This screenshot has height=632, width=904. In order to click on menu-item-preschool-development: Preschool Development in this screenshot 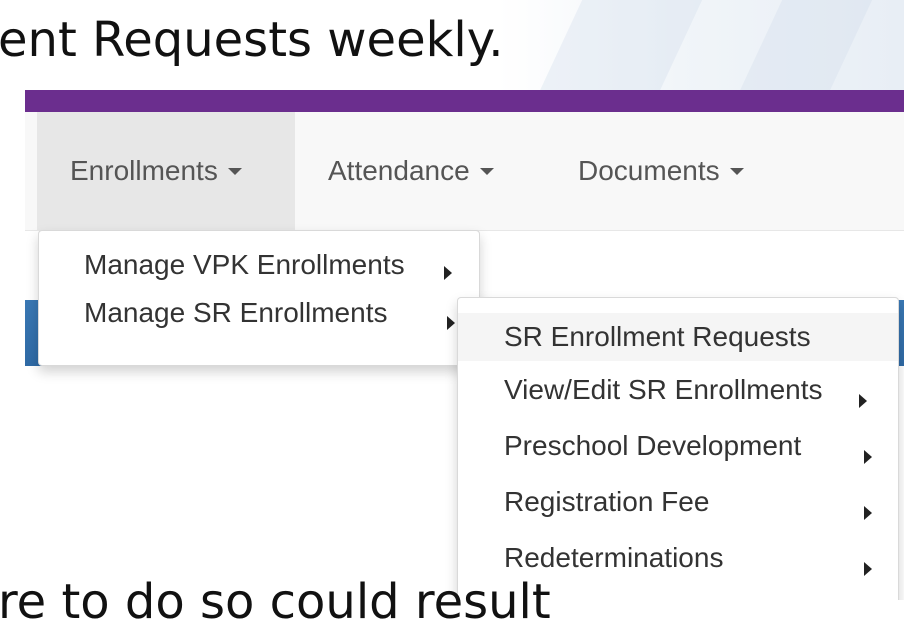, I will do `click(678, 446)`.